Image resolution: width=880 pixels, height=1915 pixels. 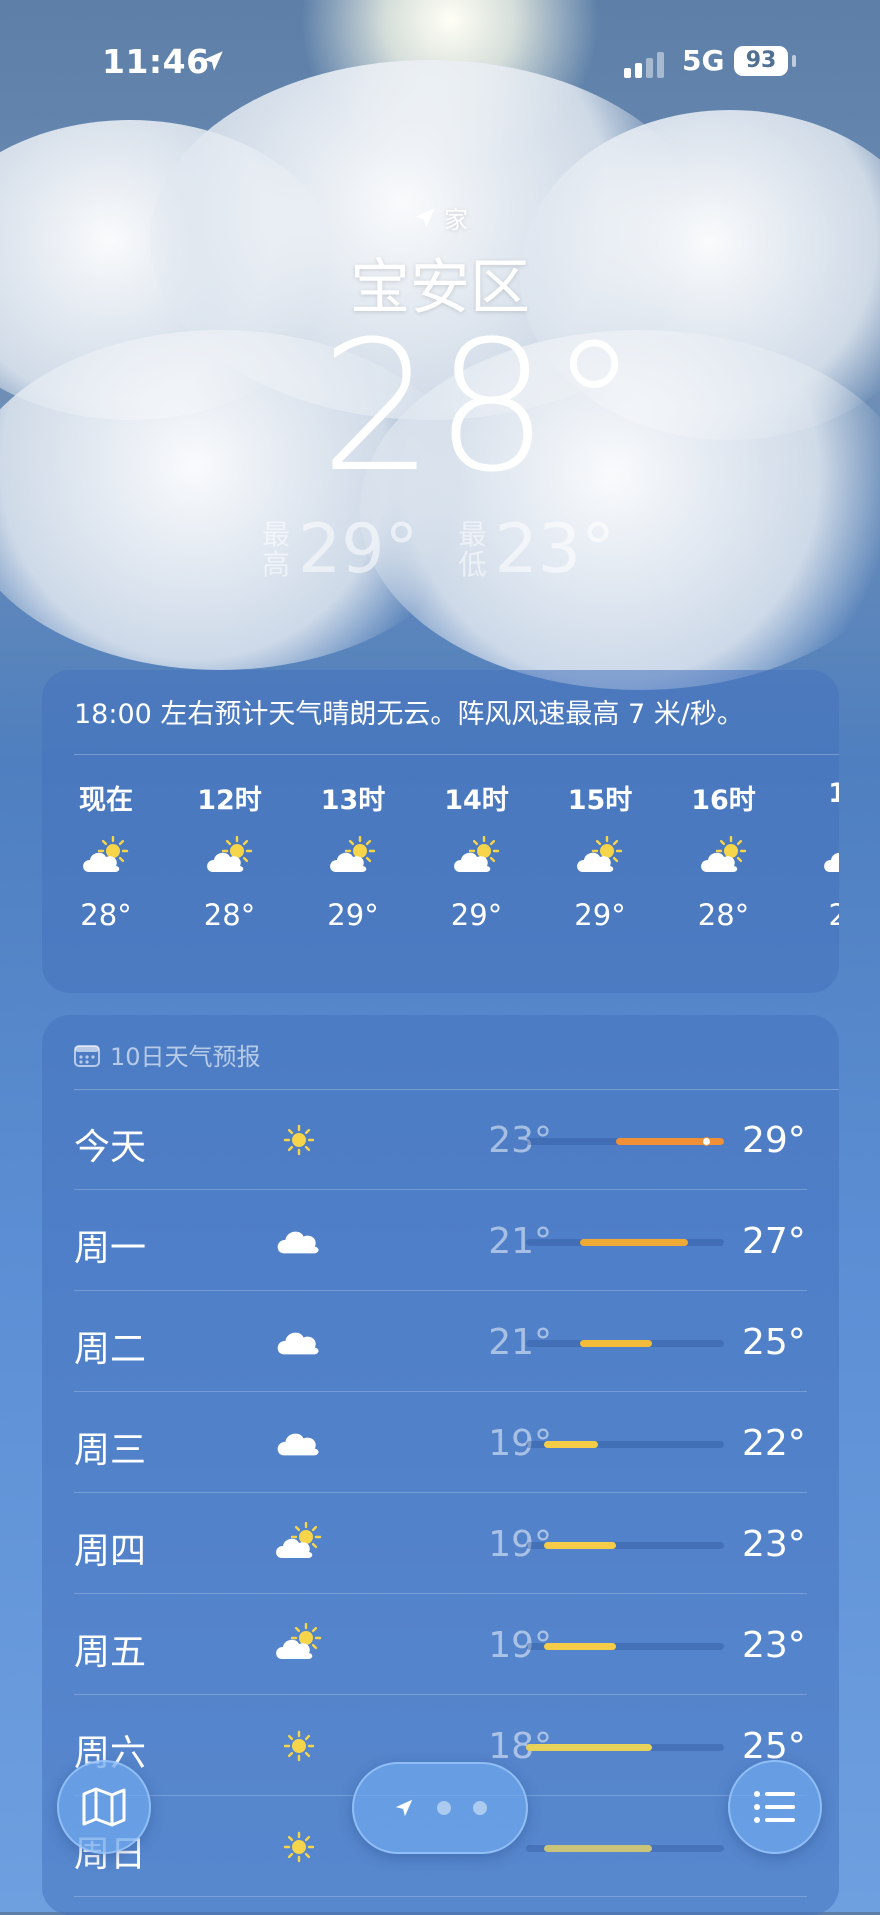 What do you see at coordinates (476, 800) in the screenshot?
I see `hour-label: 14时` at bounding box center [476, 800].